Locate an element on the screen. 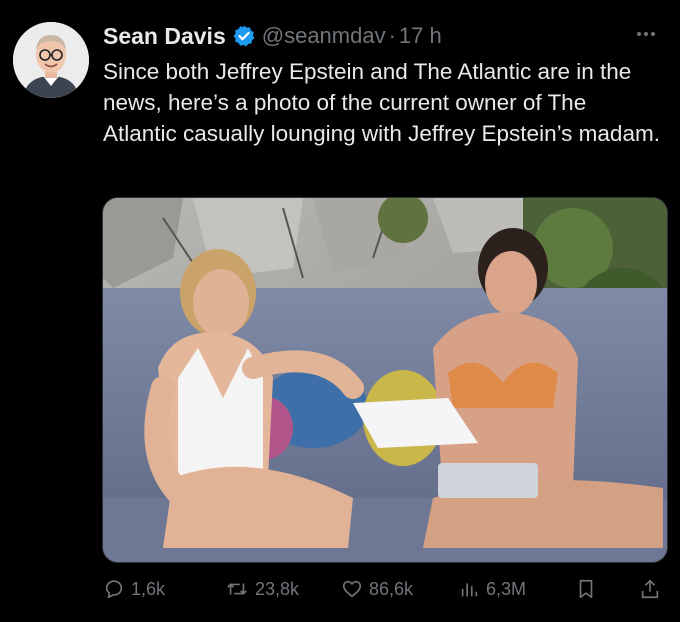  reply-button: 1,6k is located at coordinates (134, 589).